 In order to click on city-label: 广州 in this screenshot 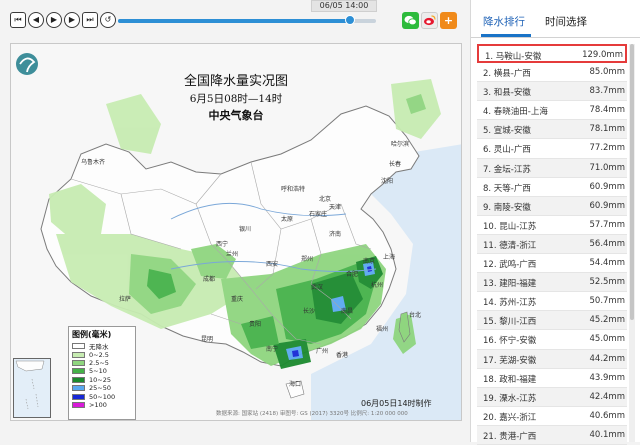, I will do `click(322, 351)`.